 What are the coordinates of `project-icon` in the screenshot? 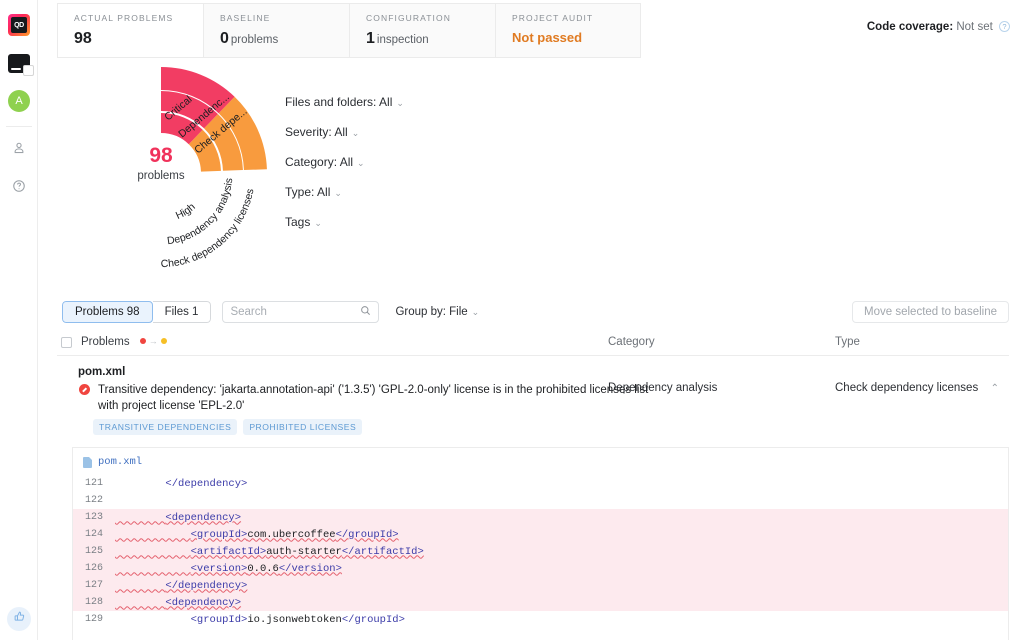 It's located at (21, 64).